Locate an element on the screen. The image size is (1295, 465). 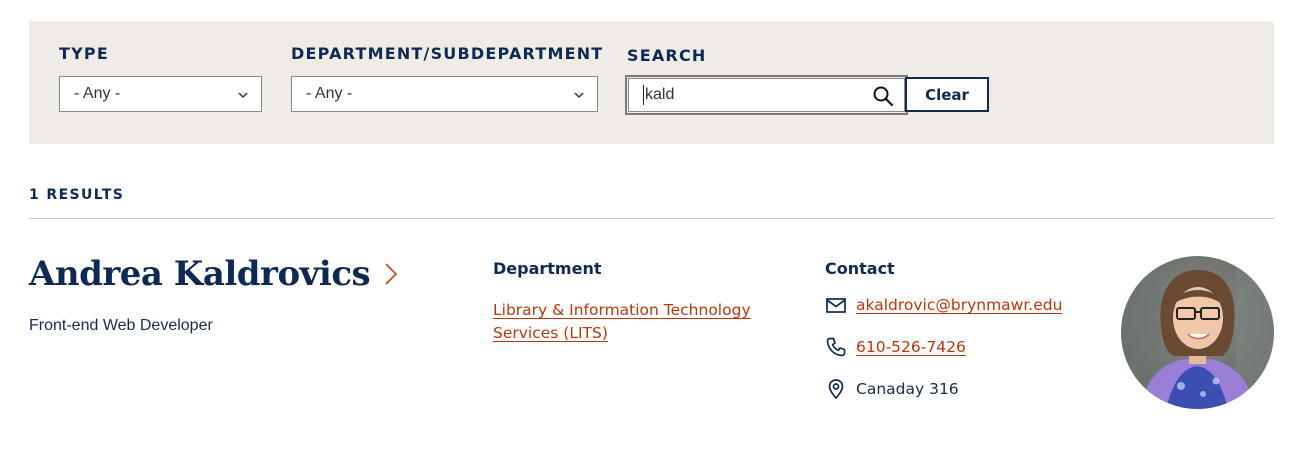
location-pin-icon is located at coordinates (836, 389).